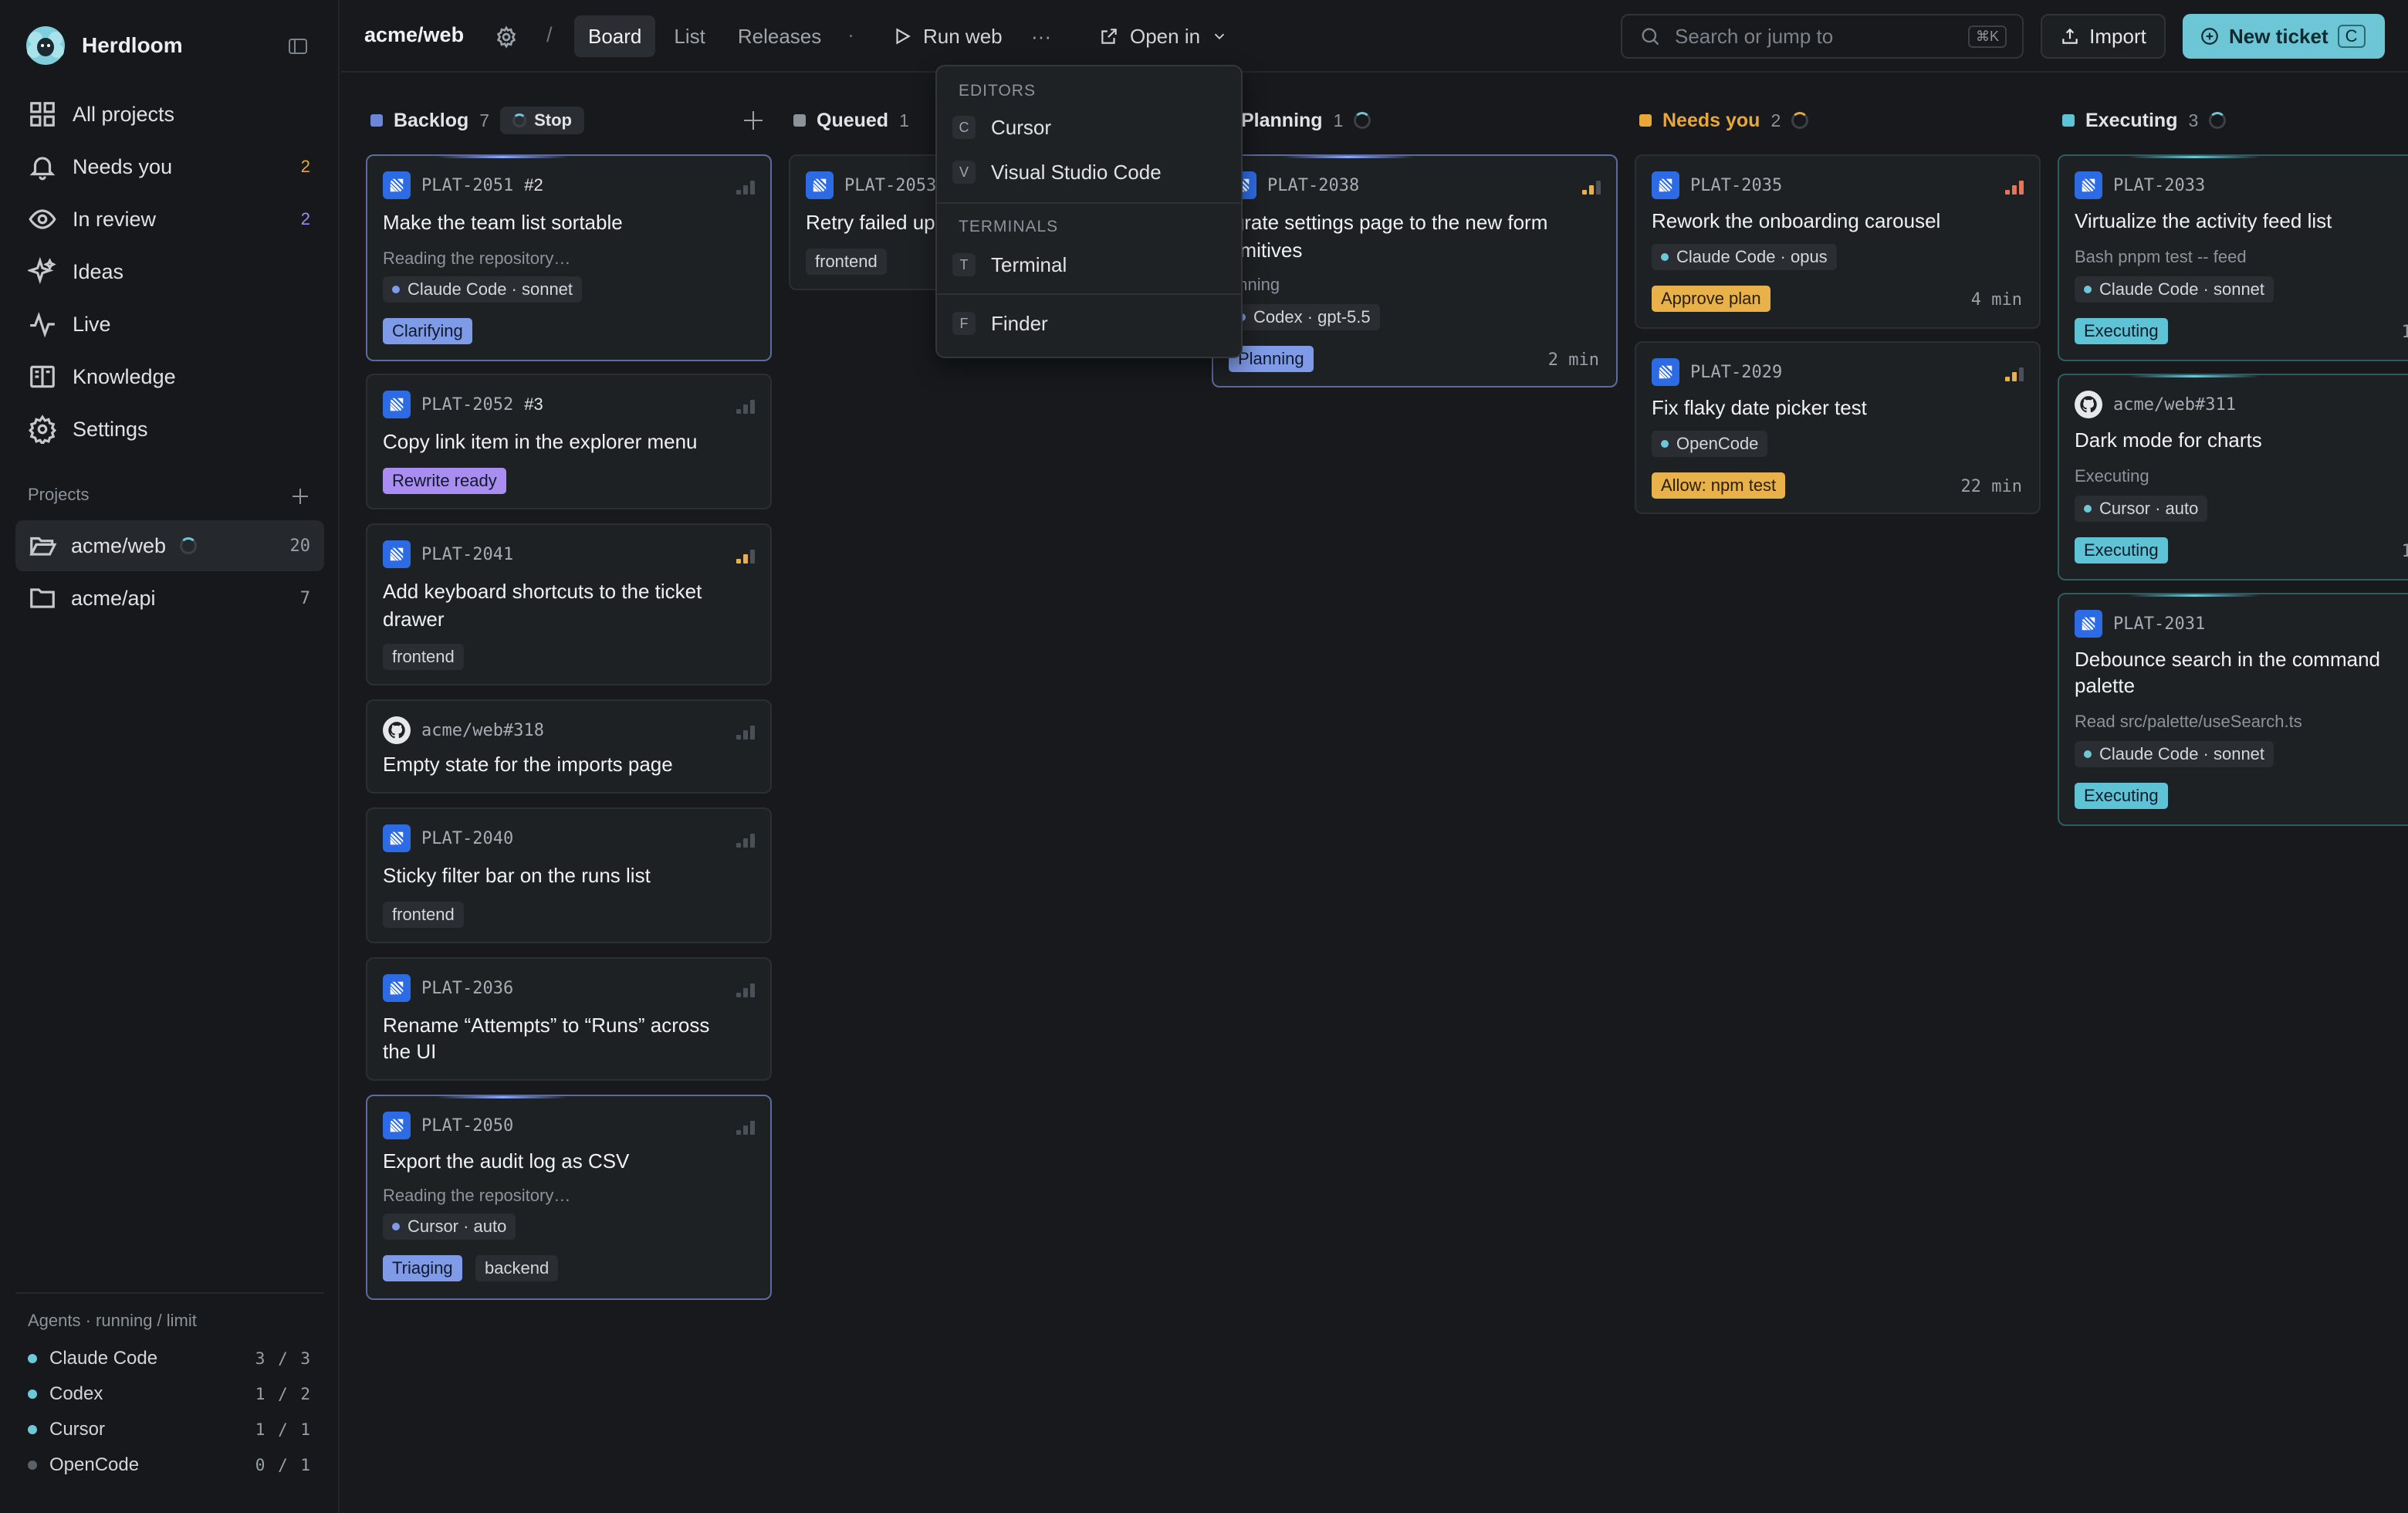 This screenshot has width=2408, height=1513. What do you see at coordinates (615, 36) in the screenshot?
I see `tab-board: Board` at bounding box center [615, 36].